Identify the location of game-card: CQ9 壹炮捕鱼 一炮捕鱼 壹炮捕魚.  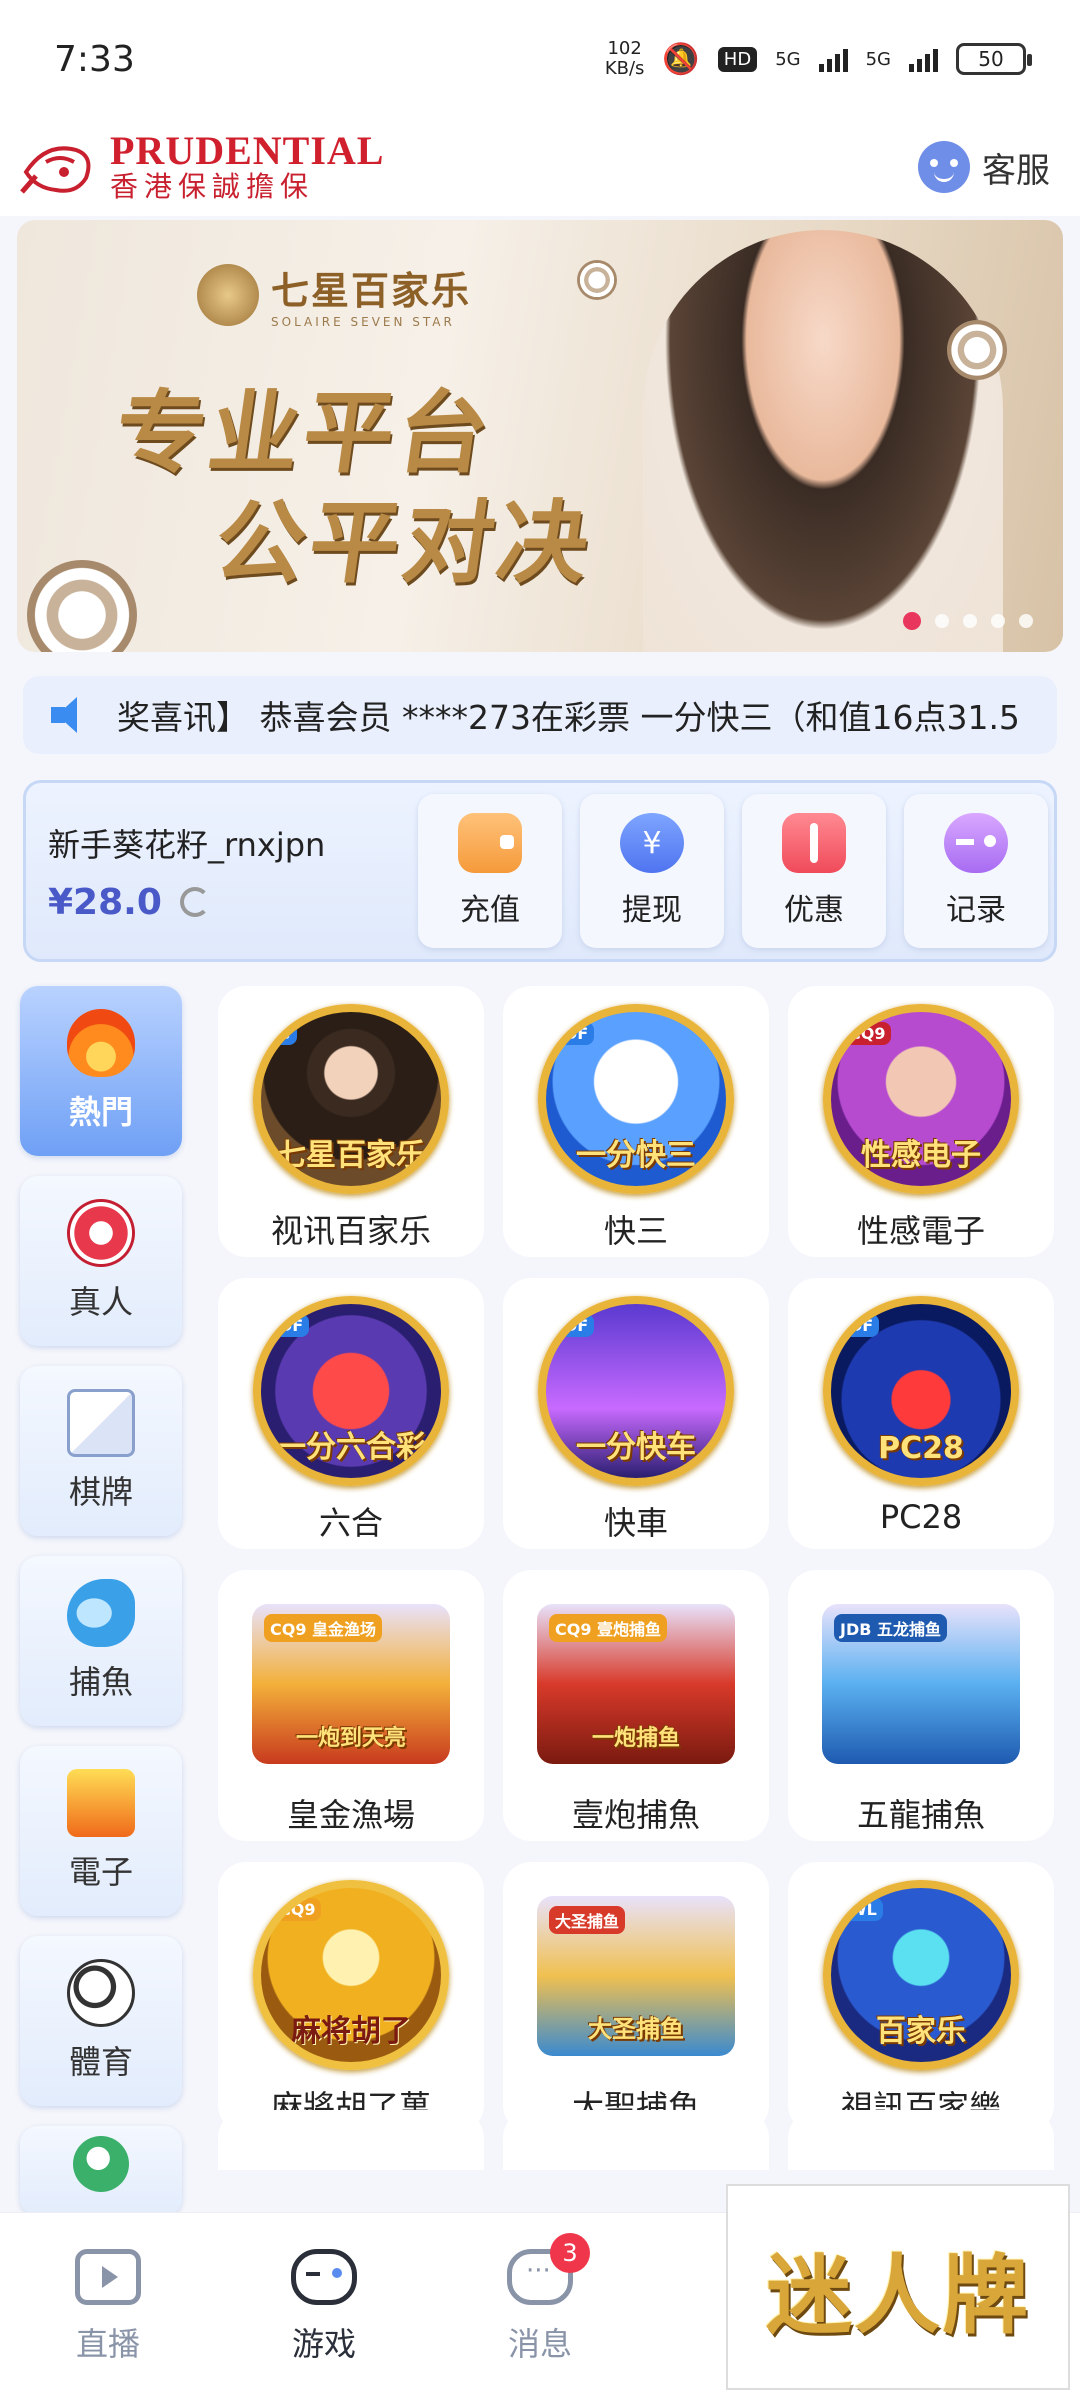
(636, 1705).